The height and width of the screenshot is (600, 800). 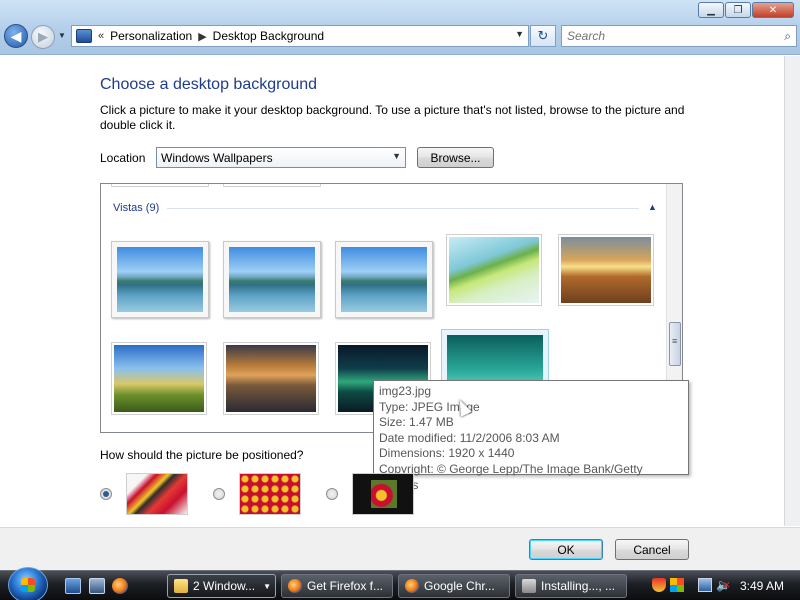 What do you see at coordinates (447, 453) in the screenshot?
I see `tooltip-dimensions: Dimensions: 1920 x 1440` at bounding box center [447, 453].